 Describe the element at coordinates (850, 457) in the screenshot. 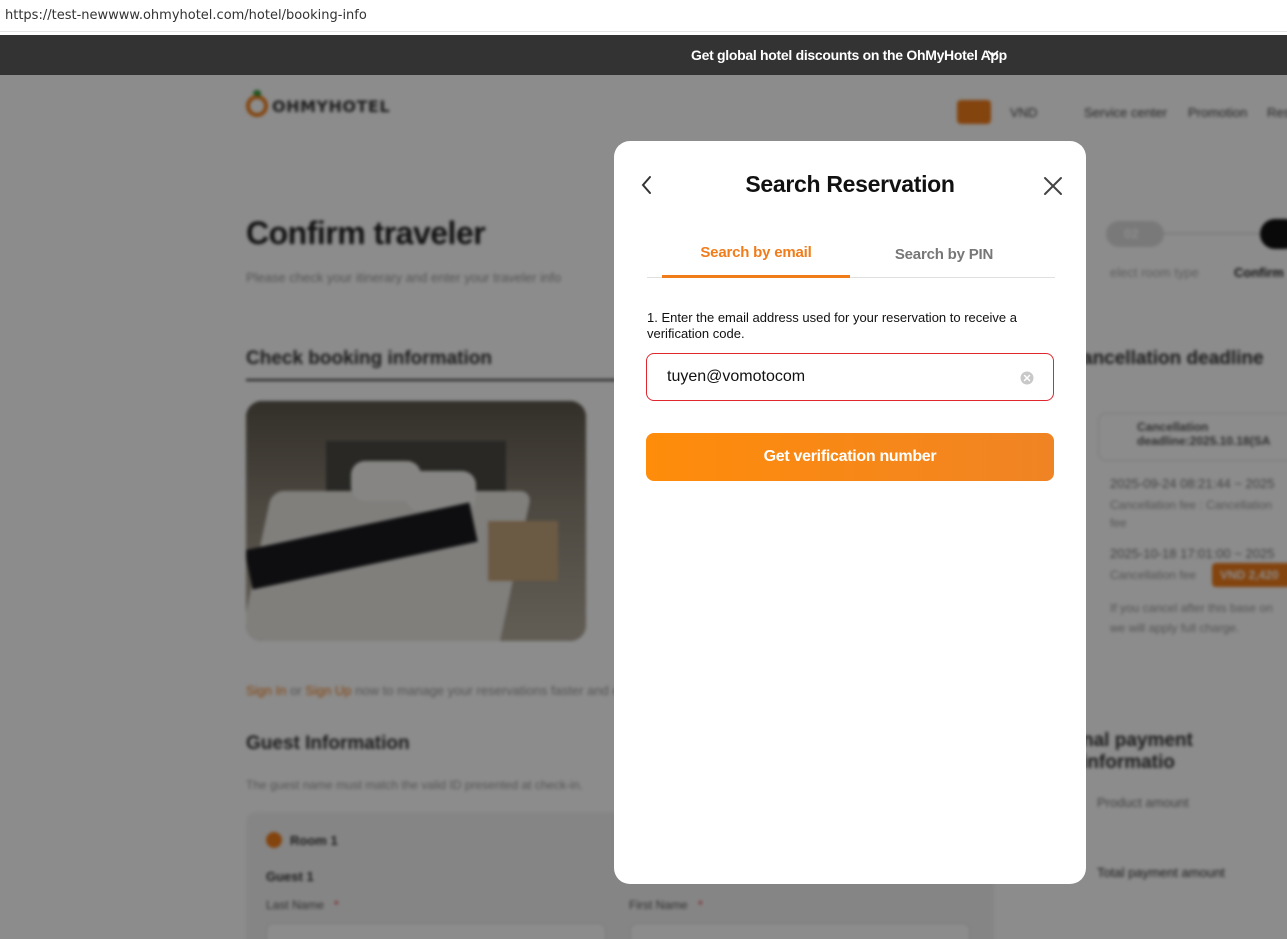

I see `get-verification-button: Get verification number` at that location.